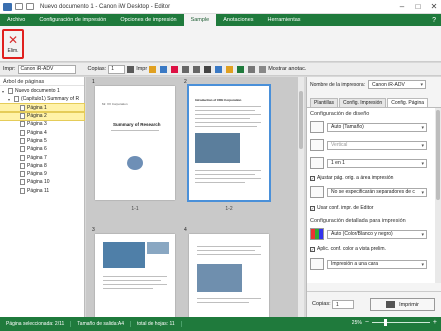 The width and height of the screenshot is (441, 331). What do you see at coordinates (402, 6) in the screenshot?
I see `minimize-icon: –` at bounding box center [402, 6].